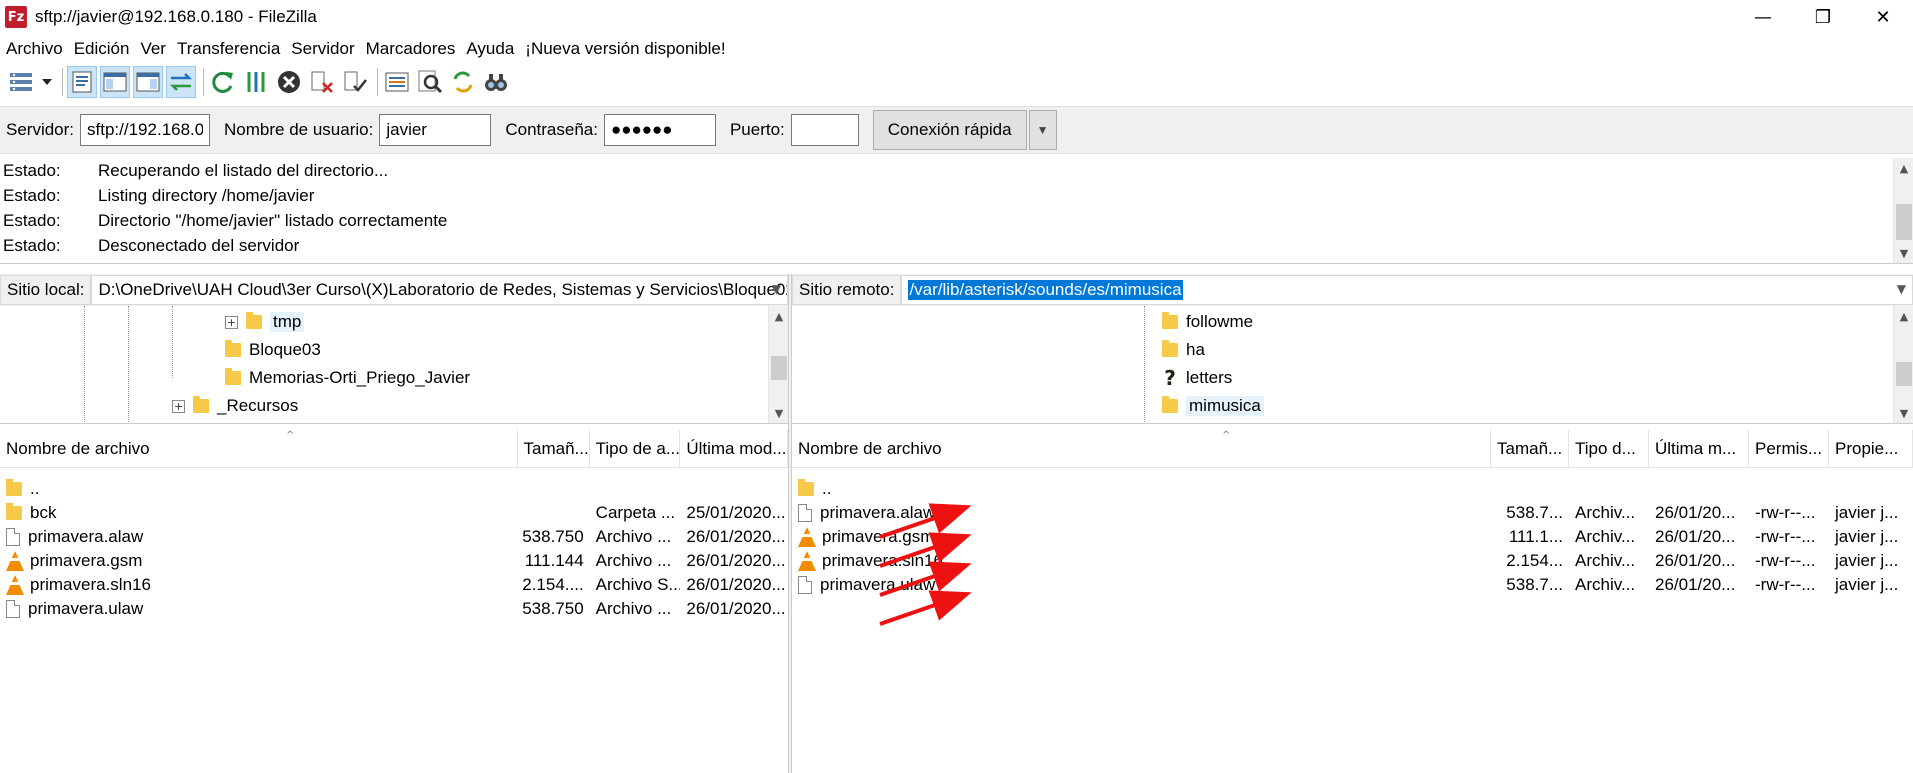 The width and height of the screenshot is (1913, 773). What do you see at coordinates (322, 82) in the screenshot?
I see `disconnect-icon` at bounding box center [322, 82].